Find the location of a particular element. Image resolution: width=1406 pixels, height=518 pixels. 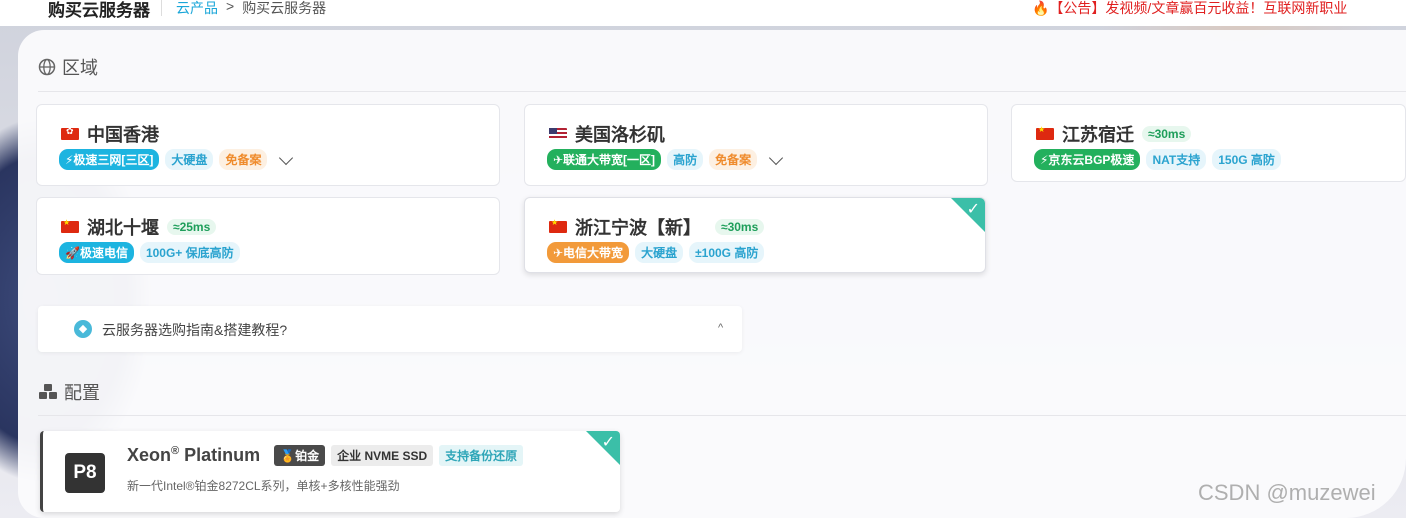

region-tags: ✈电信大带宽 大硬盘 ±100G 高防 is located at coordinates (656, 252).